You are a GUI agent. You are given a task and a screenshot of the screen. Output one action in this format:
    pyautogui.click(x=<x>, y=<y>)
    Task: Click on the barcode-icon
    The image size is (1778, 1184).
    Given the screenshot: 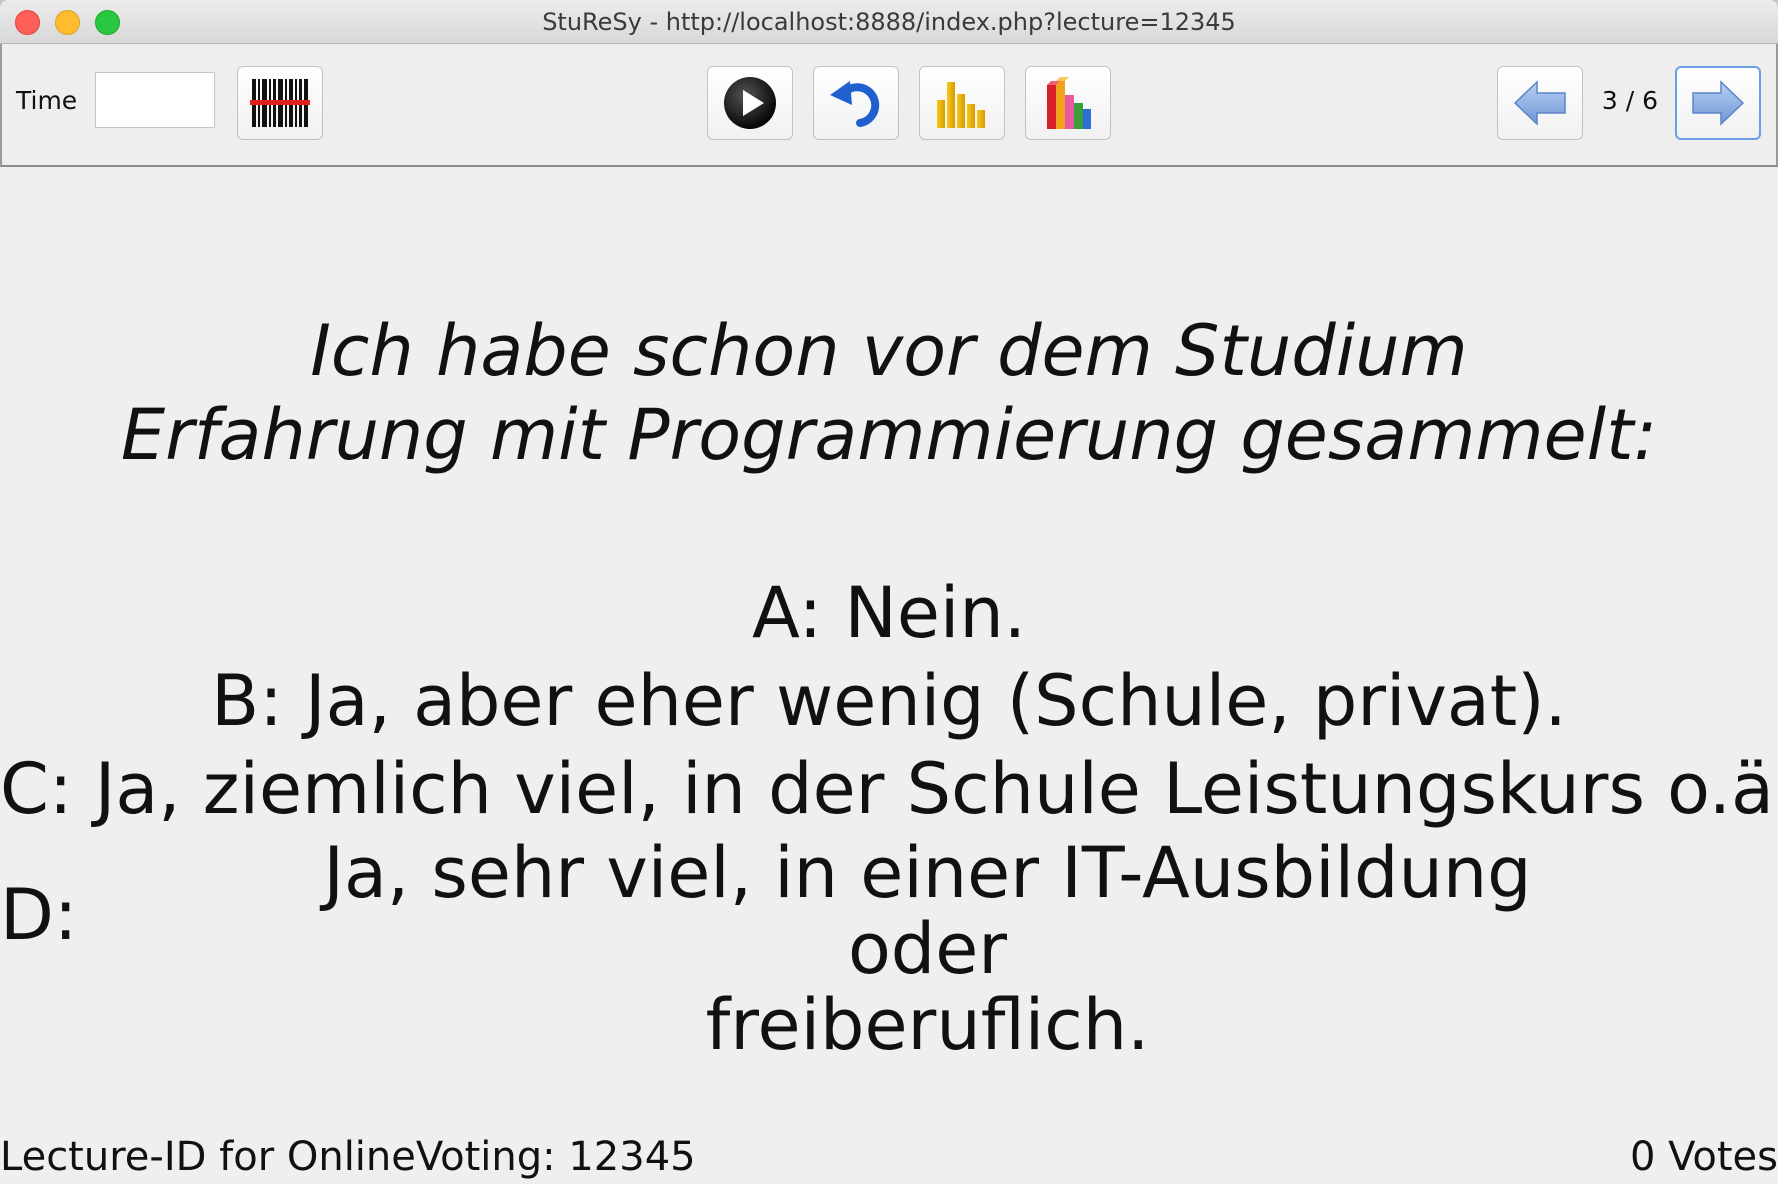 What is the action you would take?
    pyautogui.click(x=280, y=103)
    